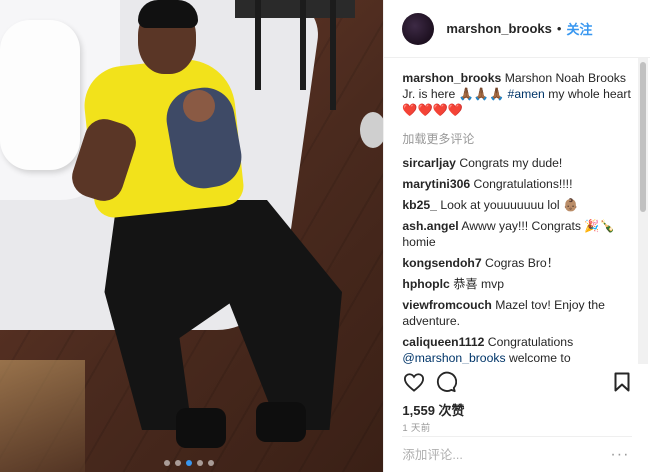  What do you see at coordinates (429, 163) in the screenshot?
I see `comment-username: sircarljay` at bounding box center [429, 163].